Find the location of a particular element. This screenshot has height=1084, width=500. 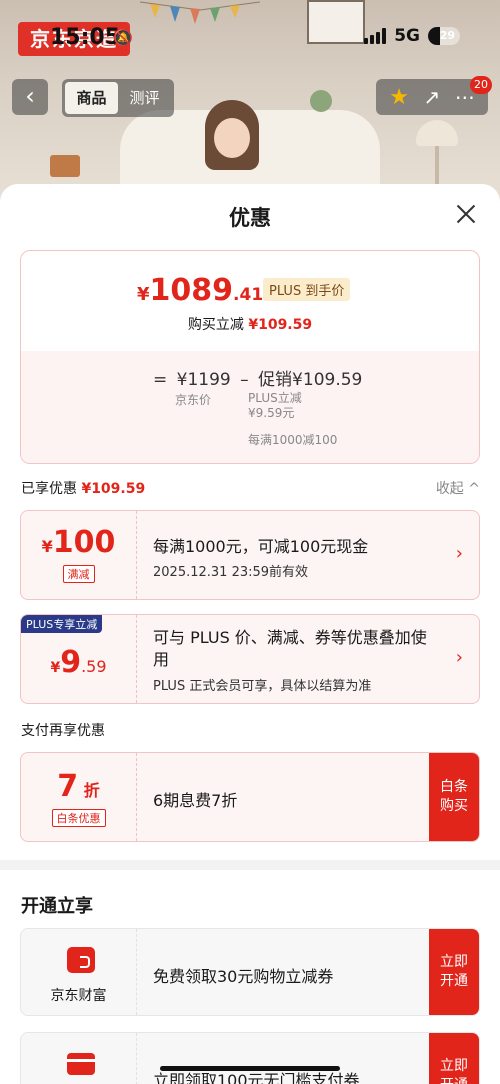

tab-product: 商品 is located at coordinates (91, 98).